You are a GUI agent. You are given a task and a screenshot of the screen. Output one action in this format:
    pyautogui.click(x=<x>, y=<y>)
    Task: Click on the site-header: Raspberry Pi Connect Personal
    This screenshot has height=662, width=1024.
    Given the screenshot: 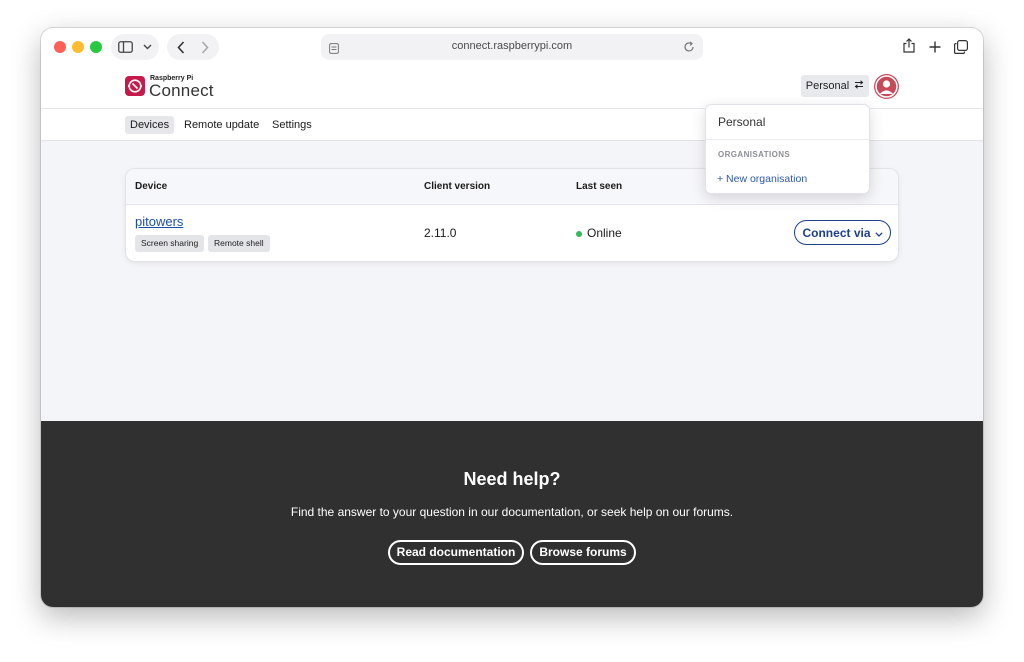 What is the action you would take?
    pyautogui.click(x=512, y=87)
    